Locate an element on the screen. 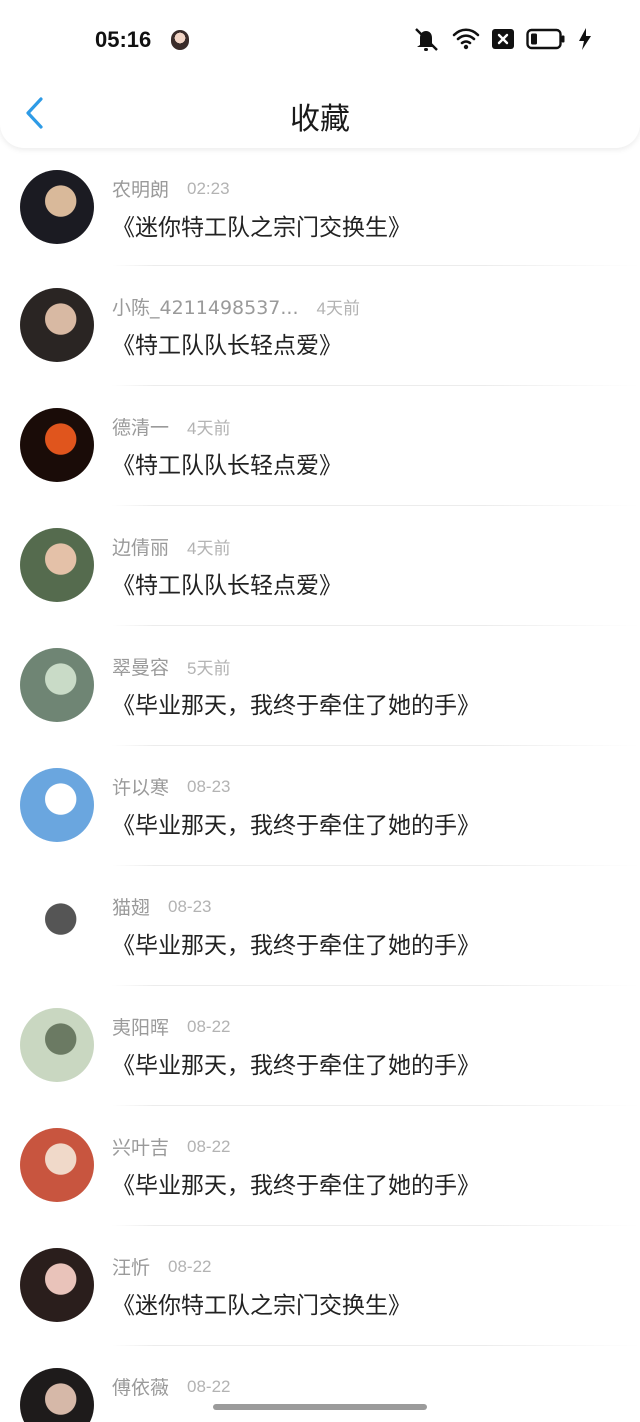 Image resolution: width=640 pixels, height=1422 pixels. list-item: 兴叶吉 08-22 《毕业那天，我终于牵住了她的手》 is located at coordinates (320, 1166).